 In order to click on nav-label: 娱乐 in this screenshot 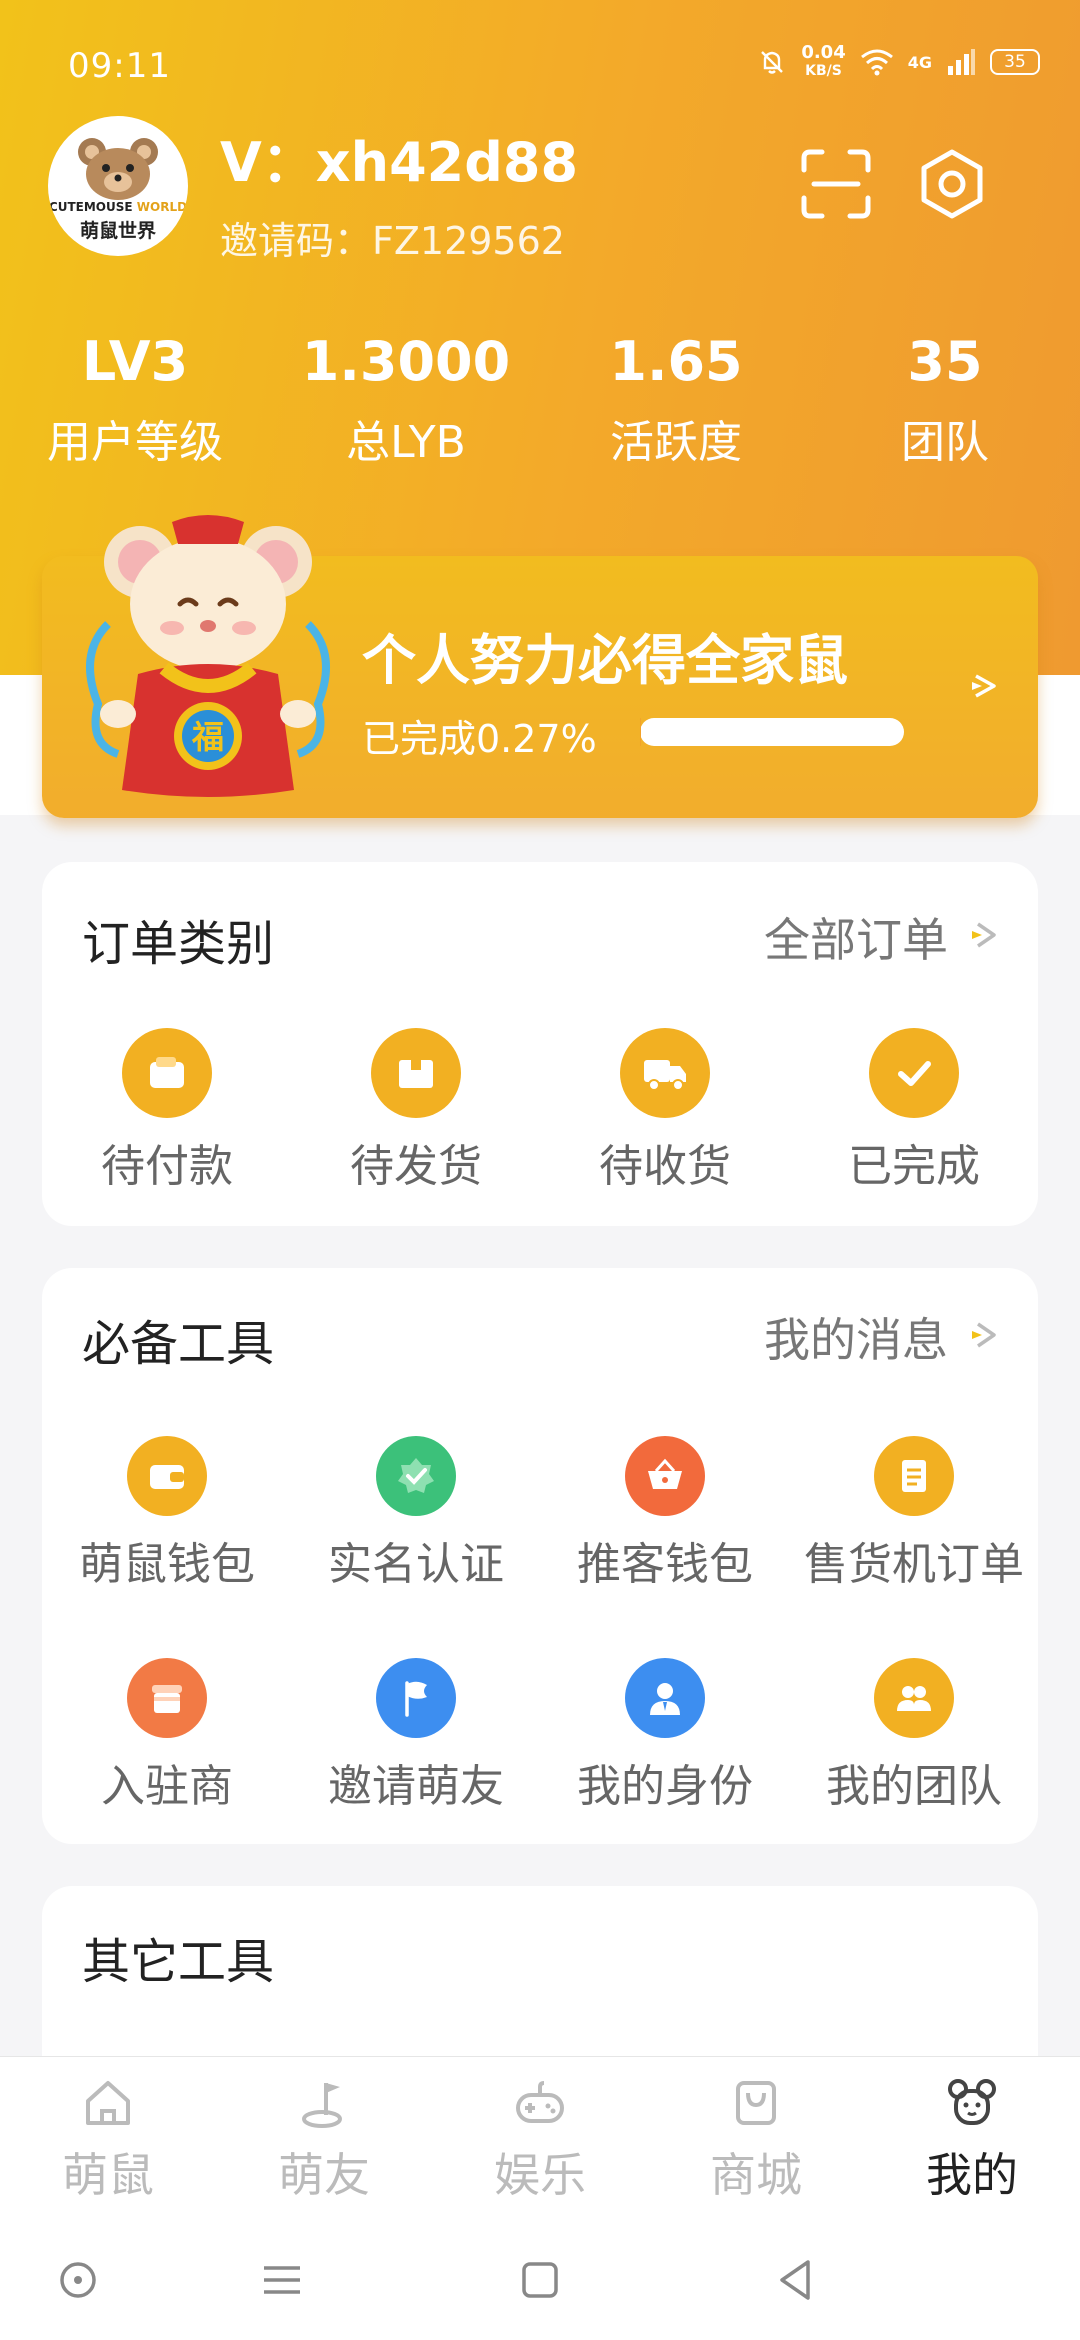, I will do `click(540, 2175)`.